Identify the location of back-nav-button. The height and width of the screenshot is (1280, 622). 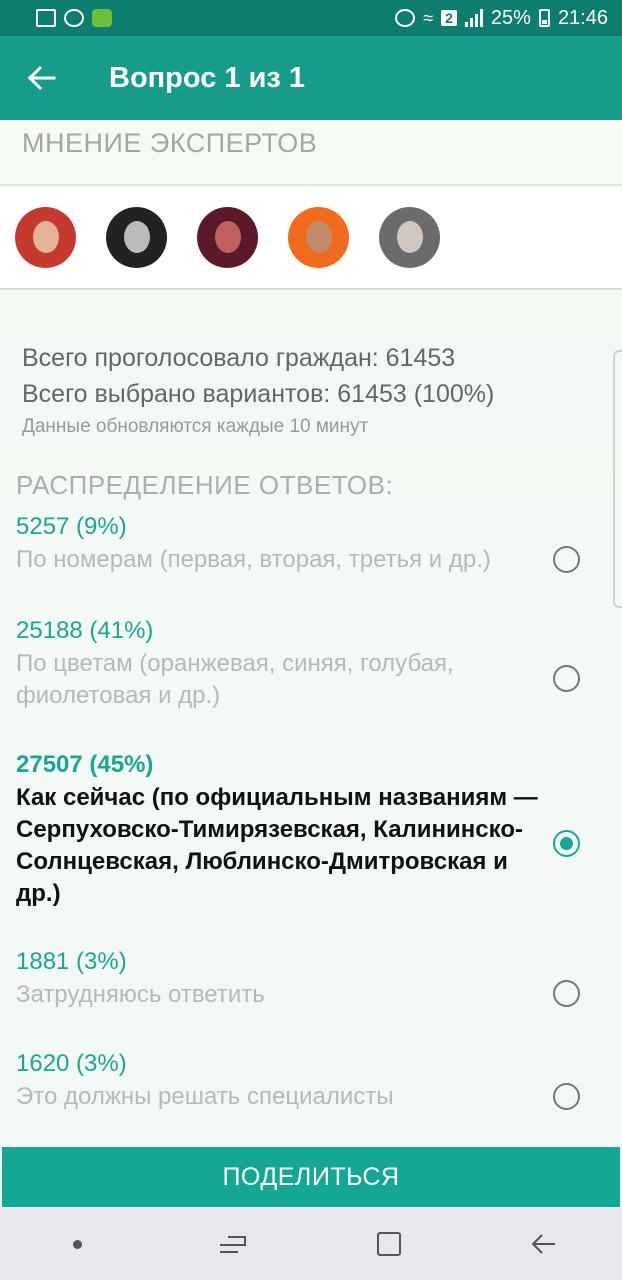
(544, 1244).